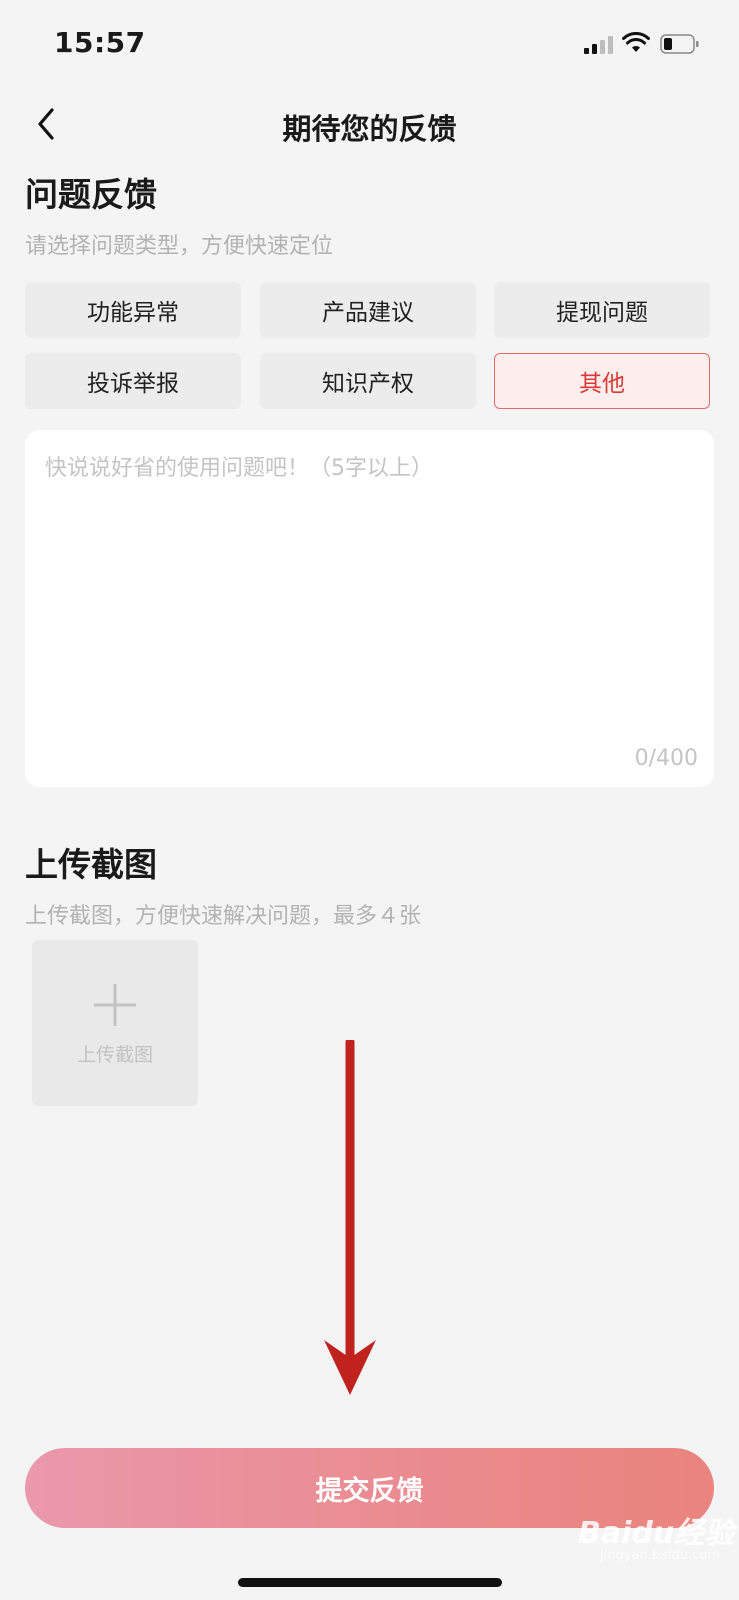 The width and height of the screenshot is (739, 1600). I want to click on upload-screenshot-button: 上传截图, so click(115, 1023).